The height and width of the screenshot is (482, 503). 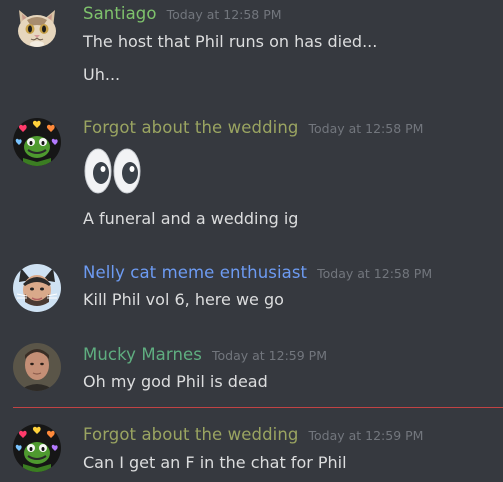 I want to click on username: Nelly cat meme enthusiast, so click(x=195, y=272).